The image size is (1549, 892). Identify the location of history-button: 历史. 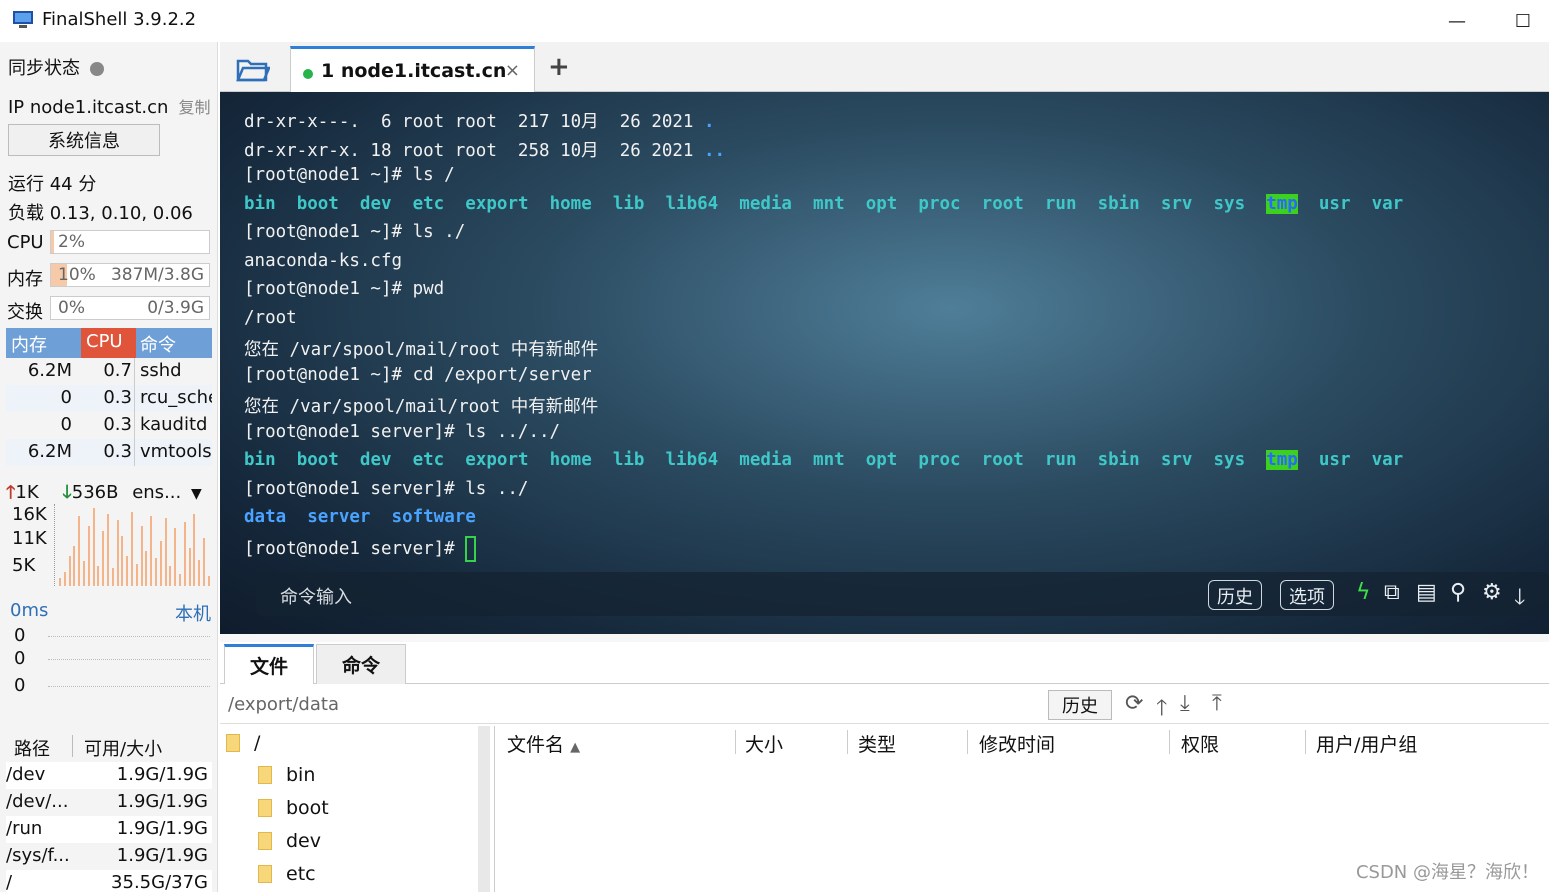
(1235, 595).